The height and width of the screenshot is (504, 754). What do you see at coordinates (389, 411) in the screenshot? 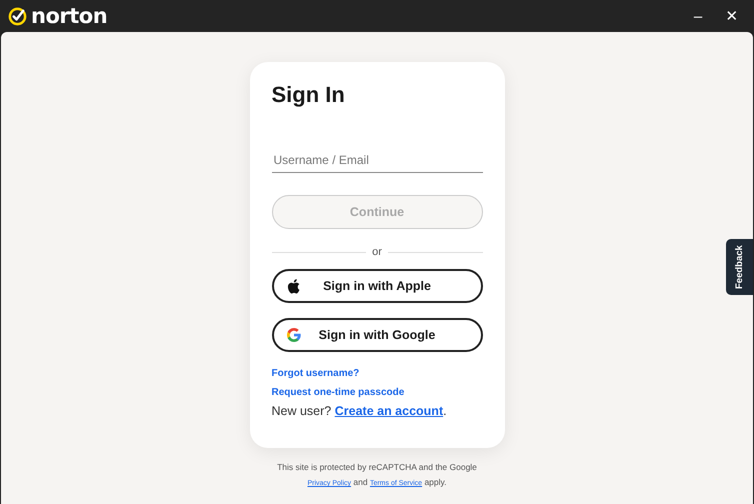
I see `create-account-link: Create an account` at bounding box center [389, 411].